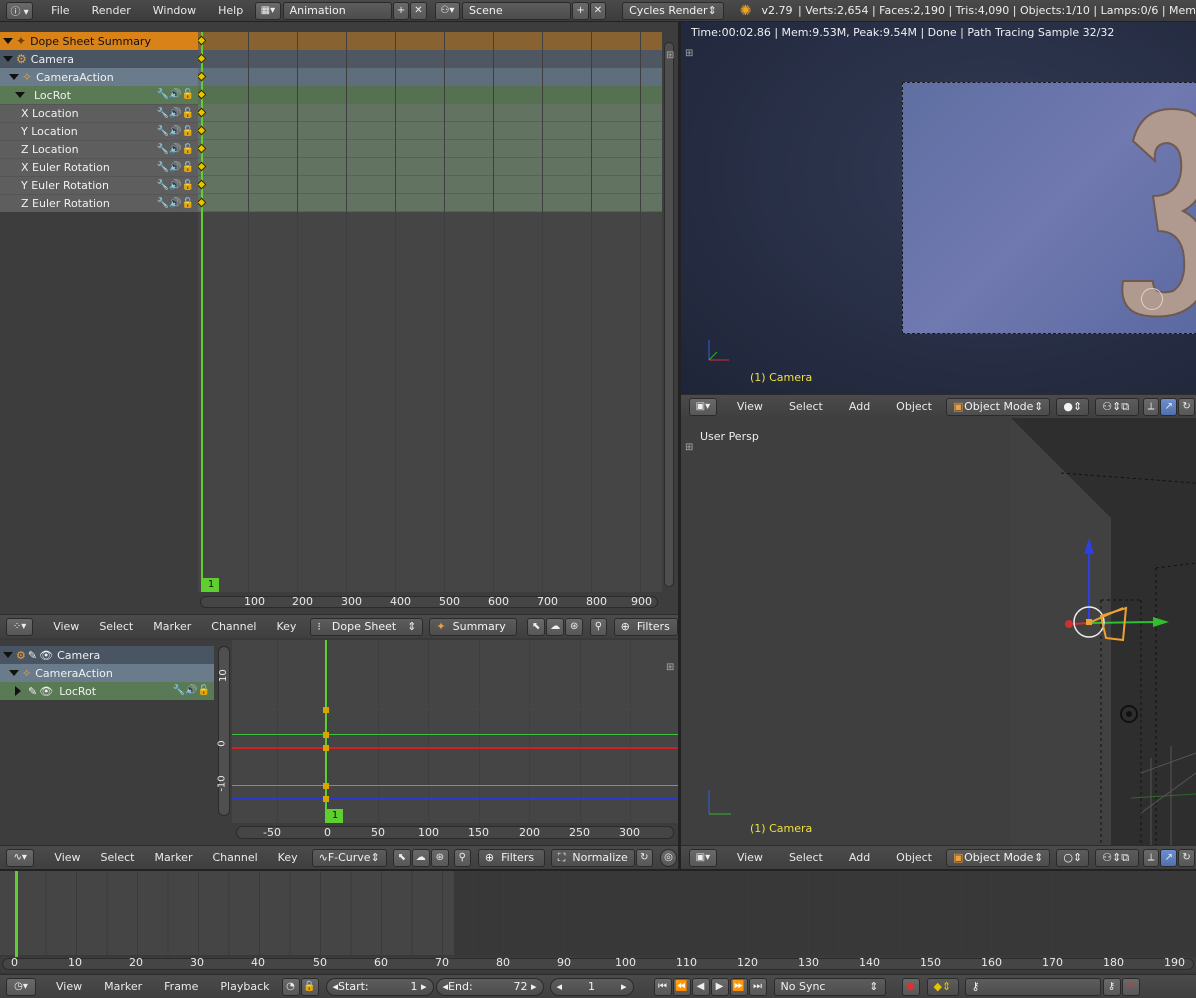 The height and width of the screenshot is (998, 1196). What do you see at coordinates (591, 986) in the screenshot?
I see `current-frame-field: ◂ 1 ▸` at bounding box center [591, 986].